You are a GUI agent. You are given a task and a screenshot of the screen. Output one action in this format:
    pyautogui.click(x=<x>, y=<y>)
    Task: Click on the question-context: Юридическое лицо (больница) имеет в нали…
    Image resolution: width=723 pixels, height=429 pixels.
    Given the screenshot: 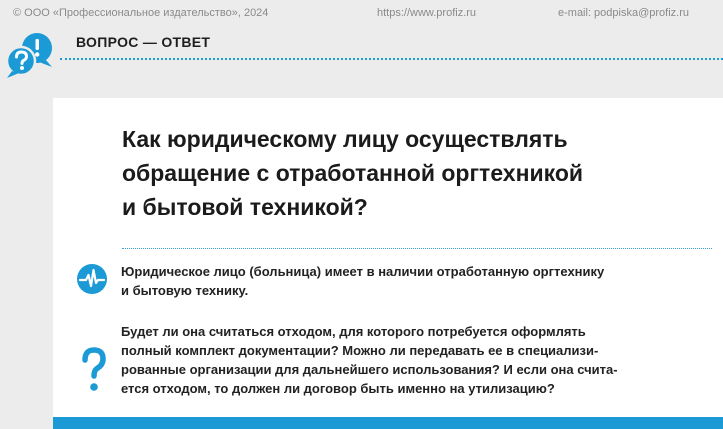 What is the action you would take?
    pyautogui.click(x=421, y=281)
    